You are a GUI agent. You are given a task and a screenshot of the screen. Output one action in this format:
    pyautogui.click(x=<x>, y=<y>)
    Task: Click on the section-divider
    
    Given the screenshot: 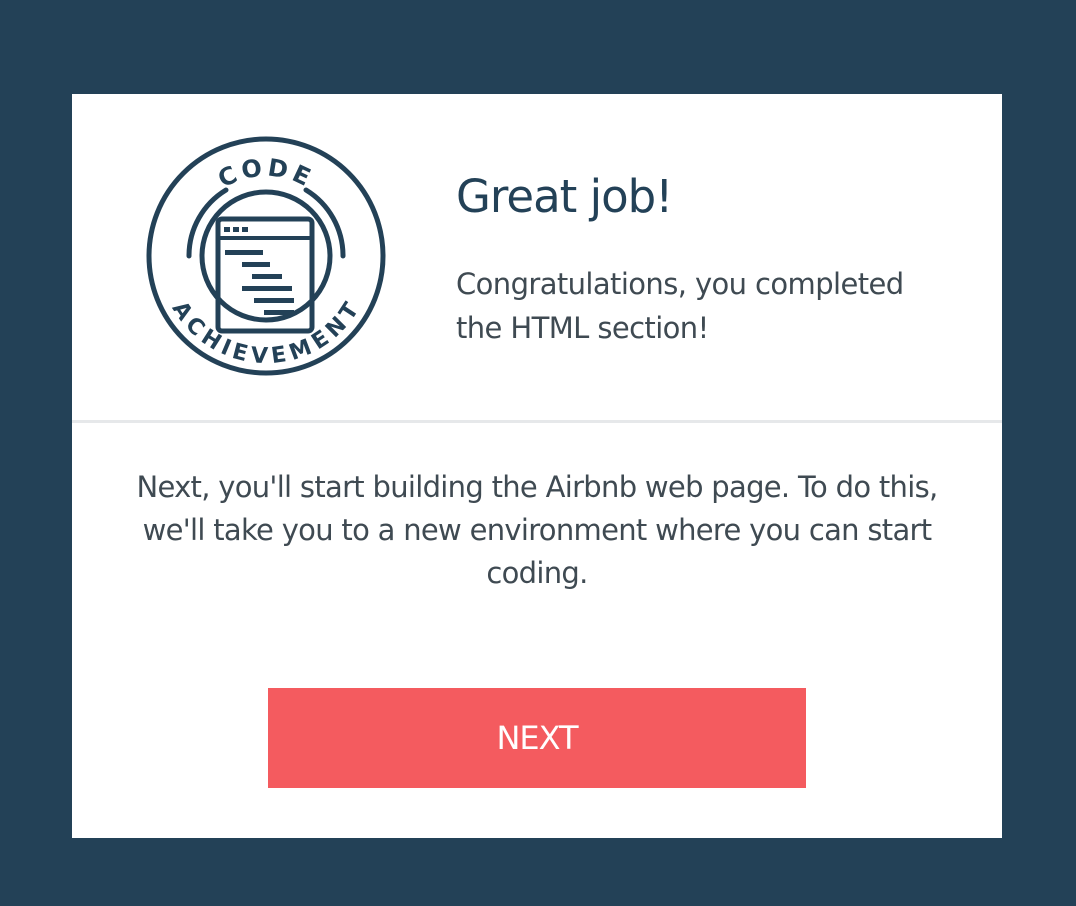 What is the action you would take?
    pyautogui.click(x=537, y=421)
    